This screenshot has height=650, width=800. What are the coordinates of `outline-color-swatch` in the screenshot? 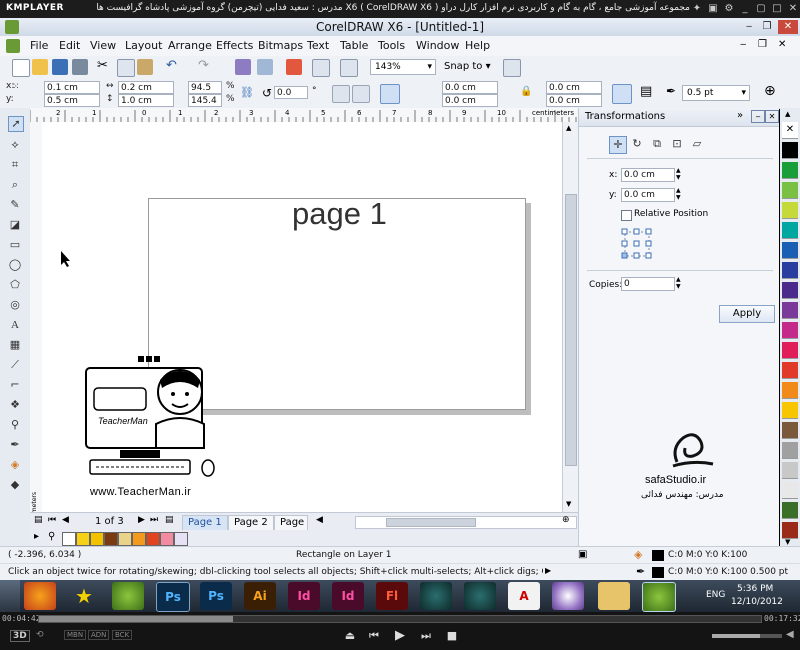 It's located at (658, 572).